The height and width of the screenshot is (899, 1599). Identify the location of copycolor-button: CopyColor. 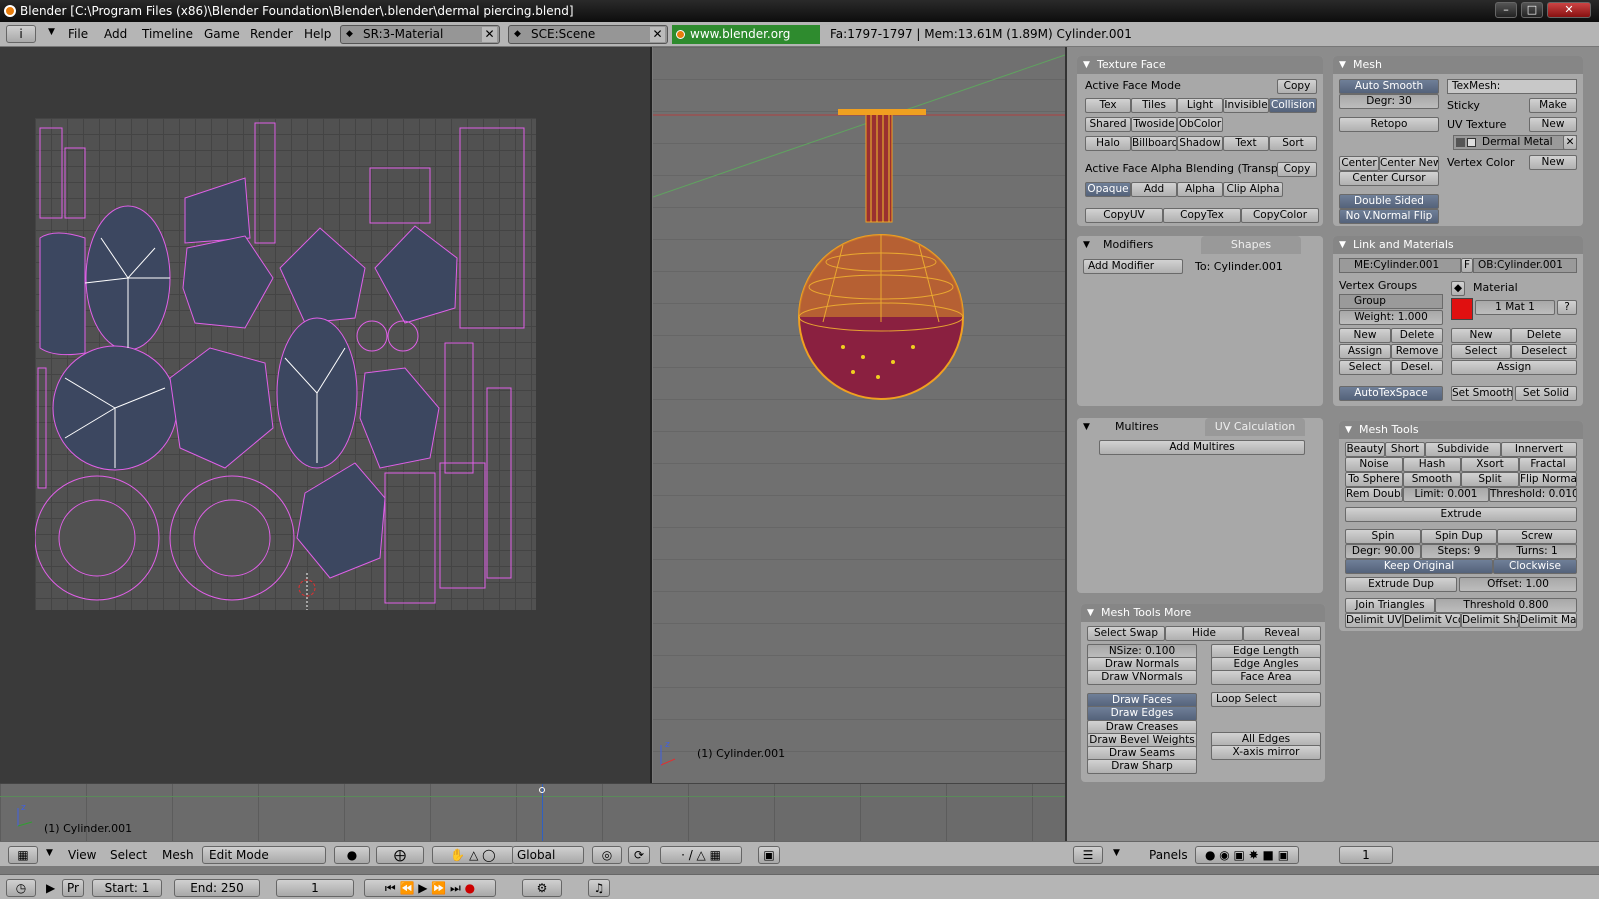
(1280, 215).